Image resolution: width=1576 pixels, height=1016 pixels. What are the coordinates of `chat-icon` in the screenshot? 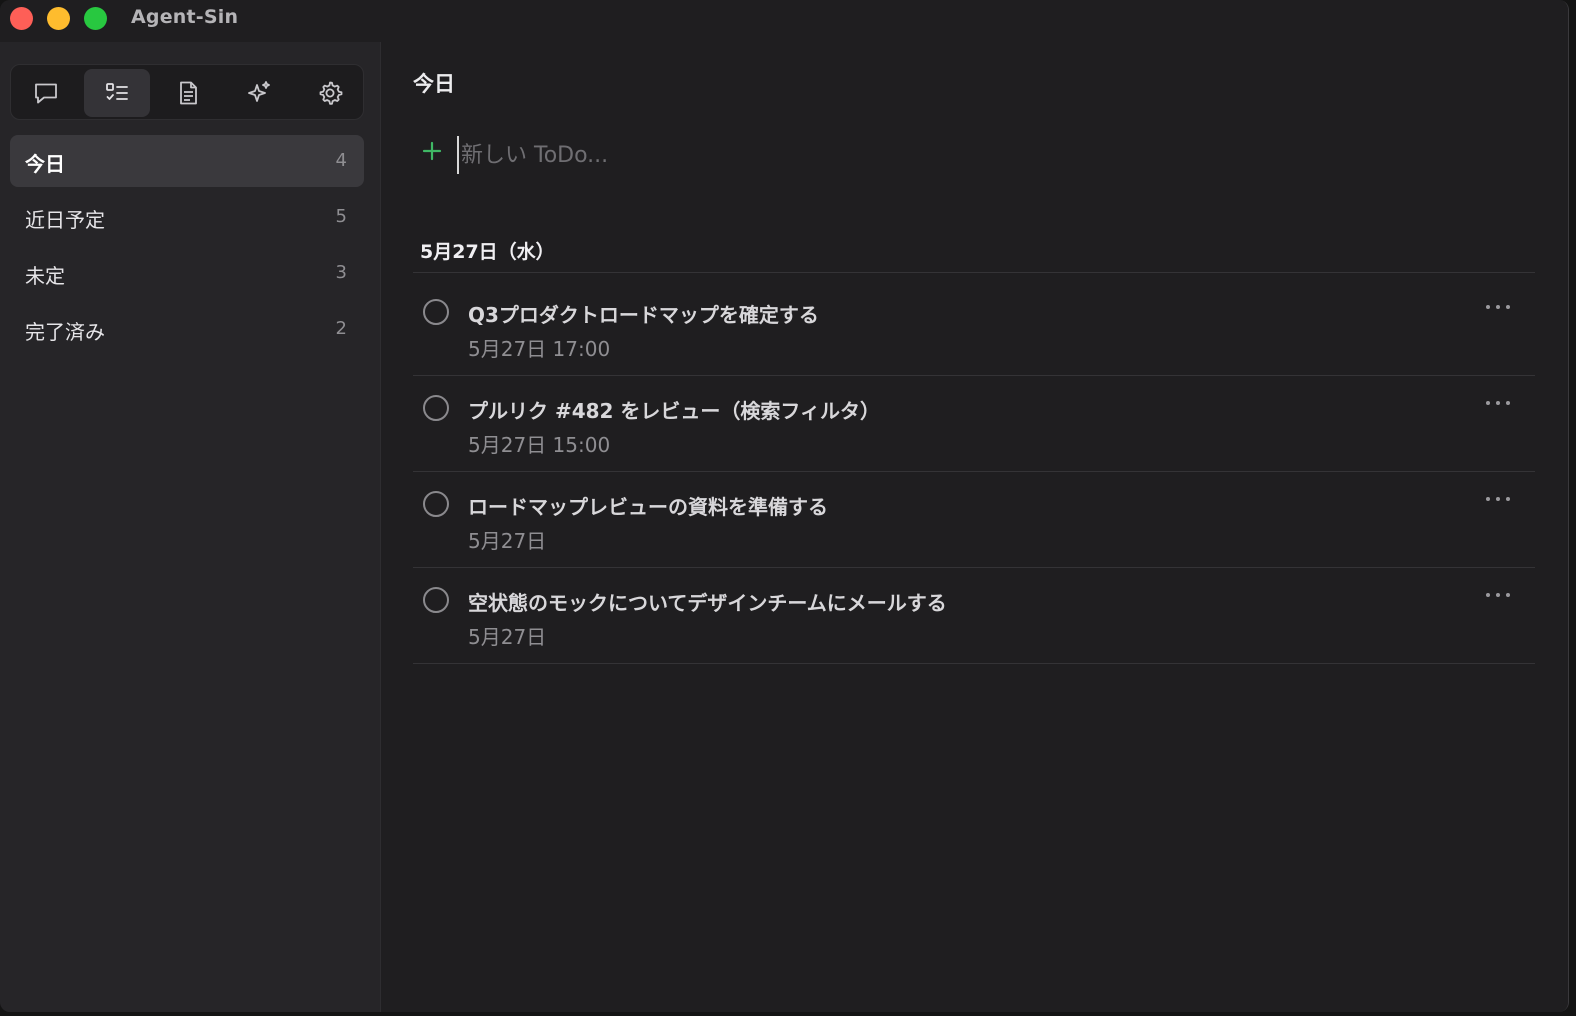 It's located at (46, 93).